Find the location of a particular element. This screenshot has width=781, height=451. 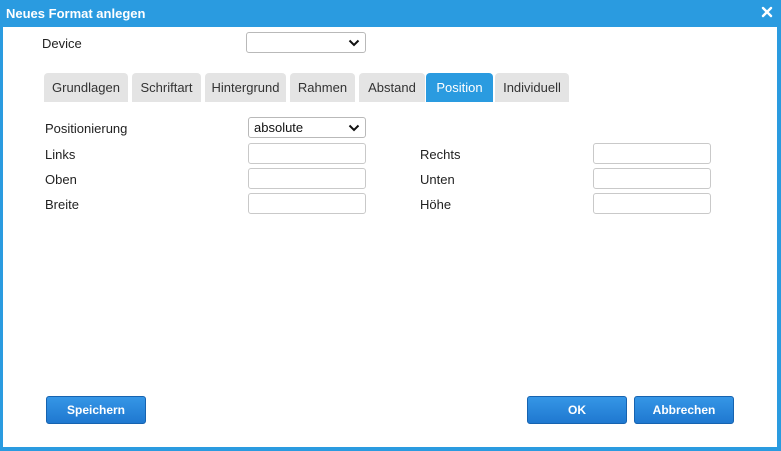

hoehe-label: Höhe is located at coordinates (436, 204).